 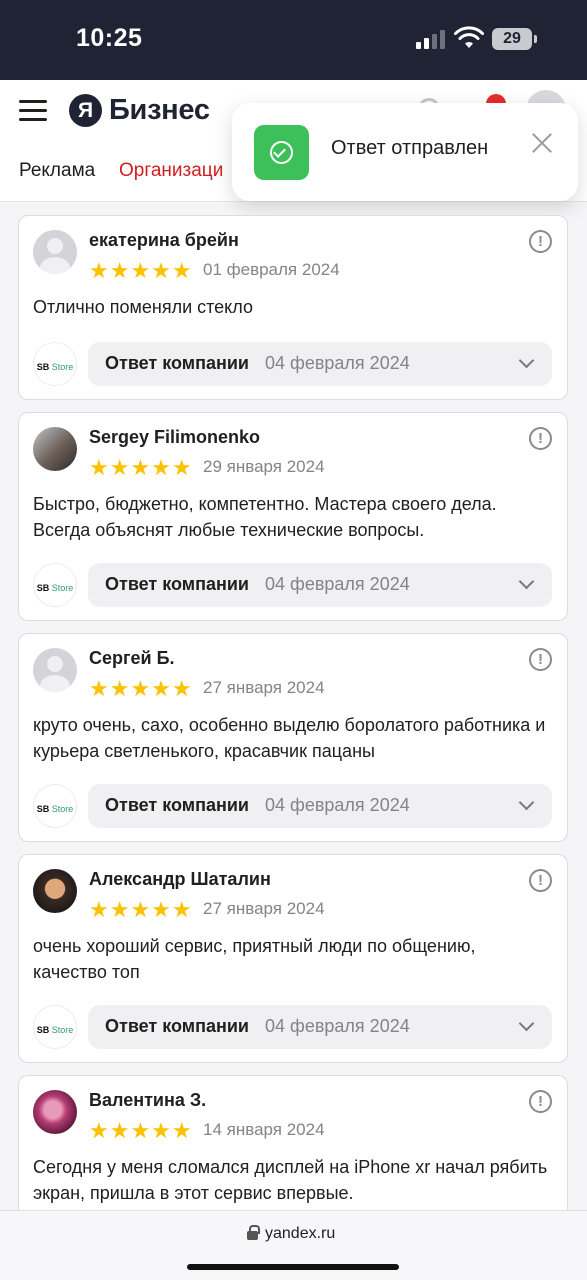 What do you see at coordinates (293, 1267) in the screenshot?
I see `home-indicator` at bounding box center [293, 1267].